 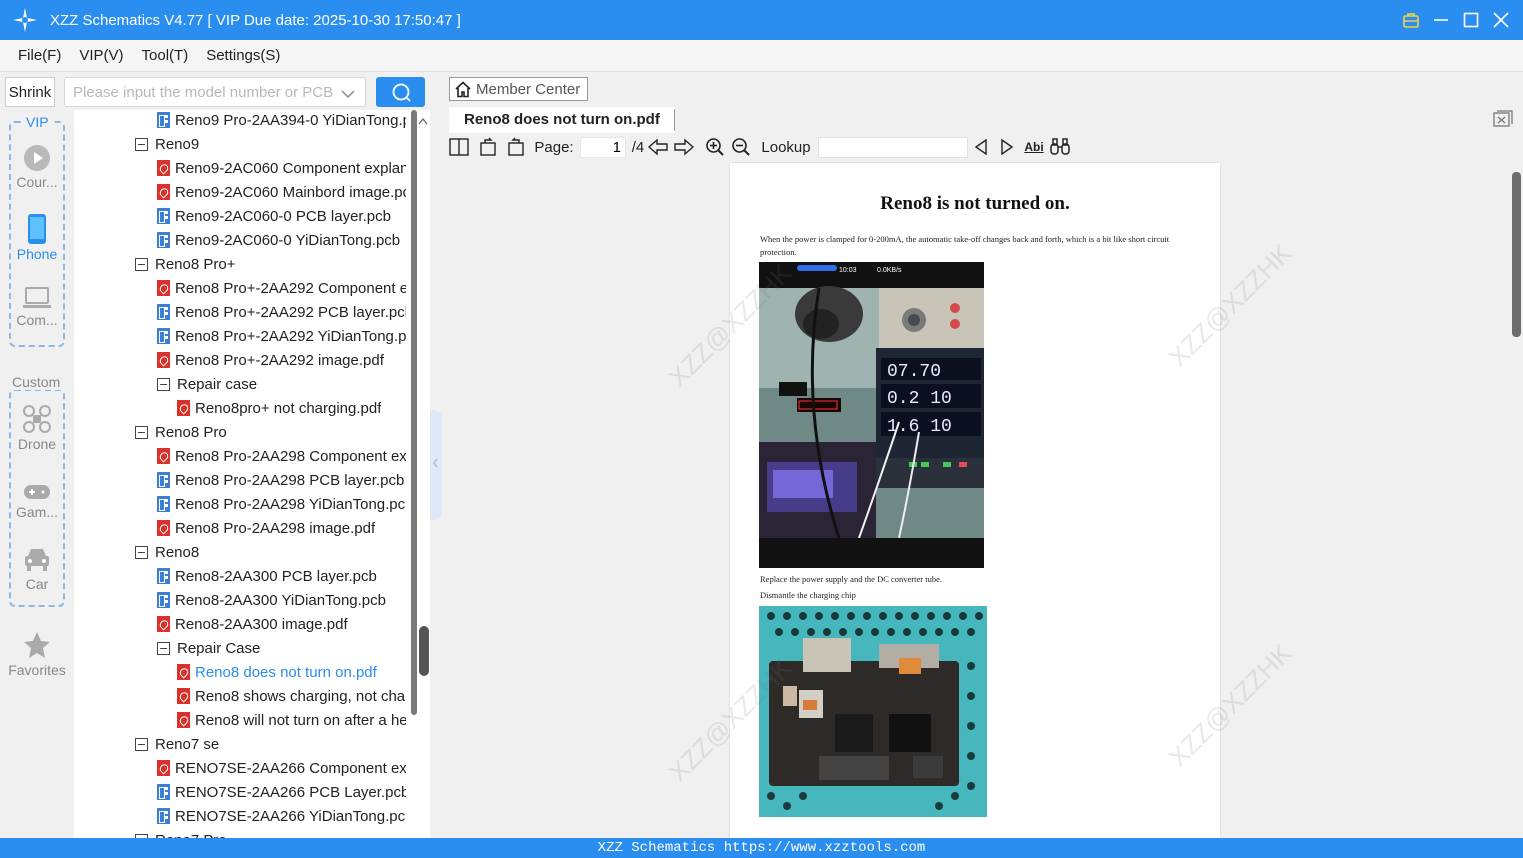 I want to click on find-previous-button, so click(x=981, y=147).